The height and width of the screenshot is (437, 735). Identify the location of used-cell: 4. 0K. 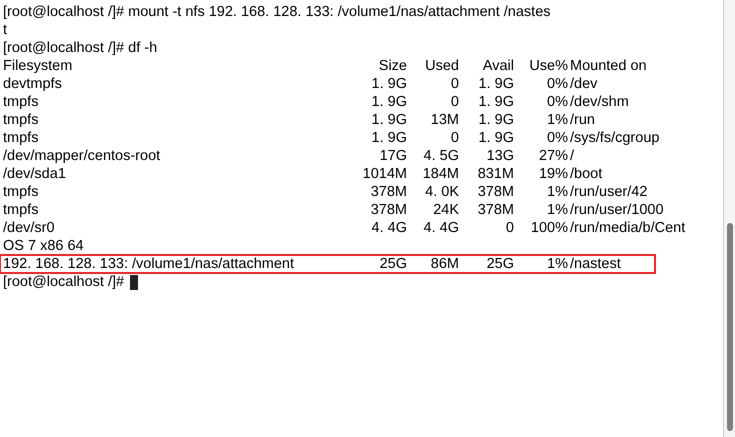
(442, 192).